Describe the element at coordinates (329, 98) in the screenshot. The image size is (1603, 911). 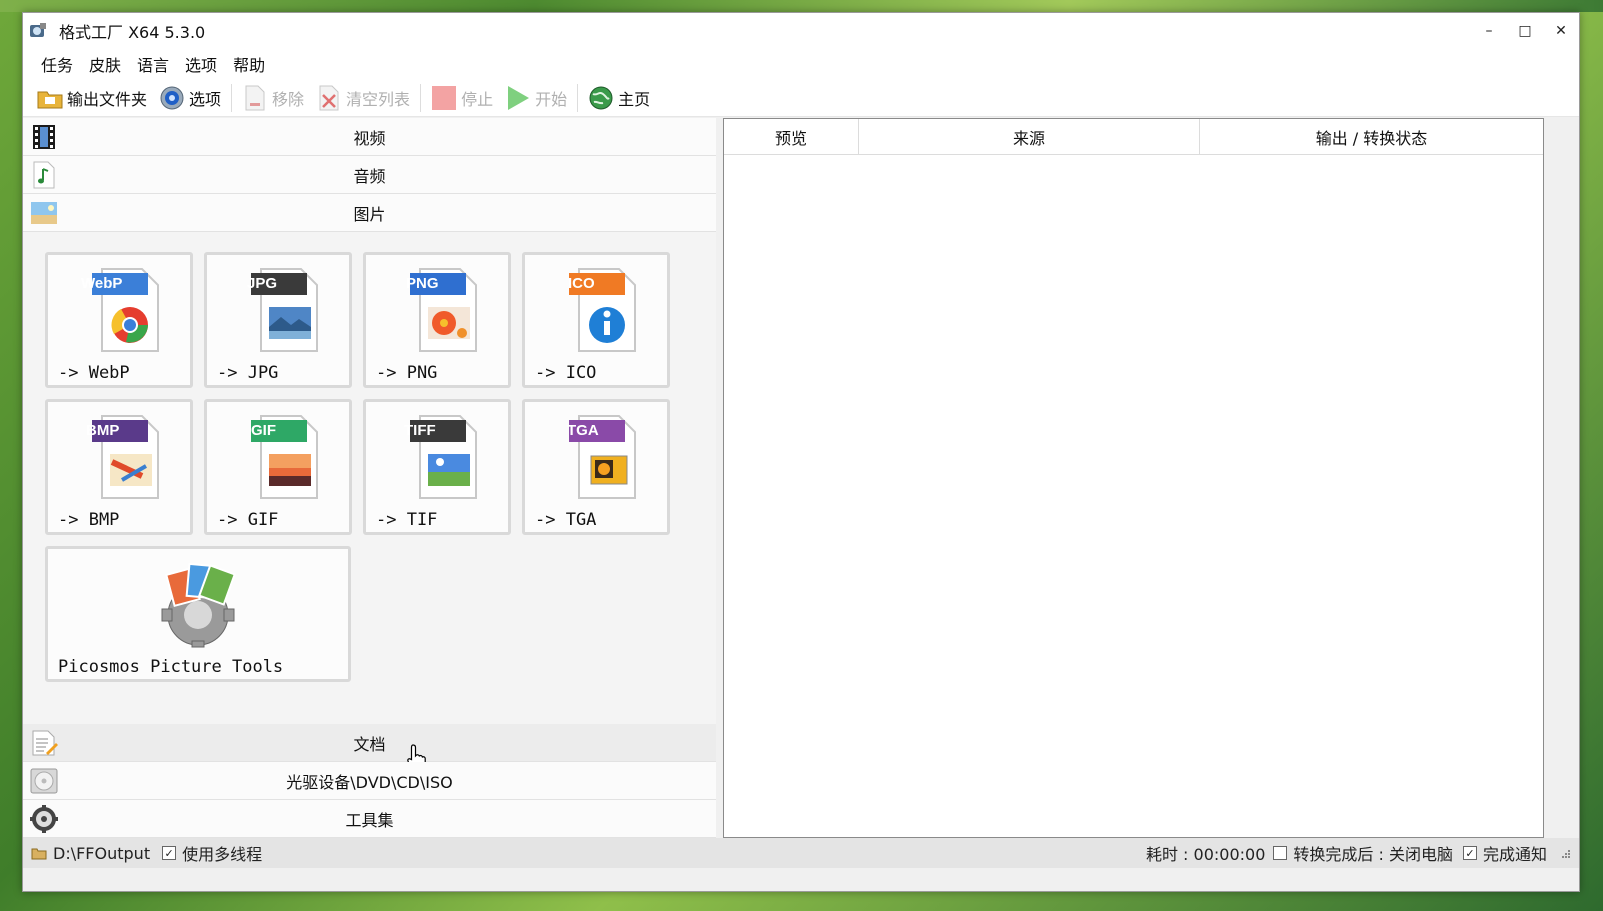
I see `clear-list-icon` at that location.